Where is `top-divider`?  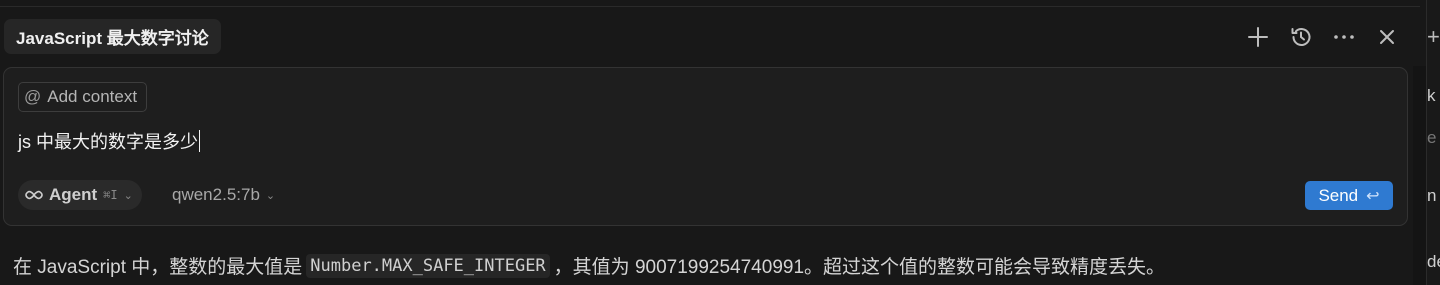
top-divider is located at coordinates (710, 6).